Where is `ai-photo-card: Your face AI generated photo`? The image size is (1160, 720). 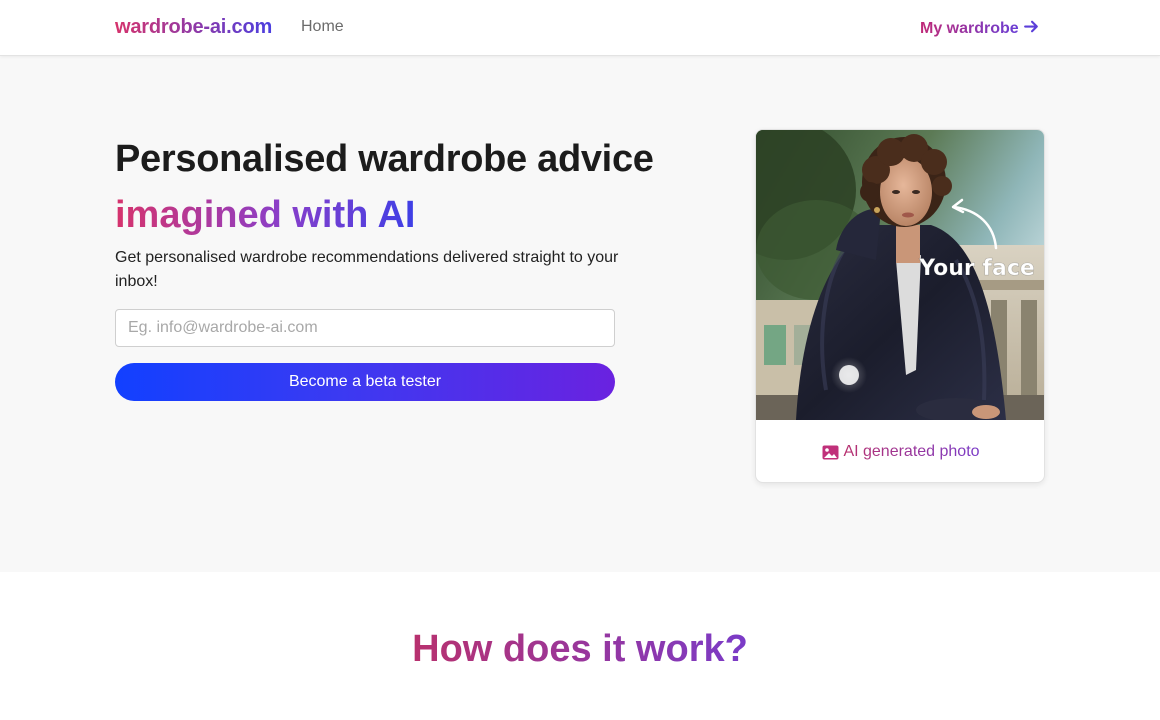
ai-photo-card: Your face AI generated photo is located at coordinates (900, 306).